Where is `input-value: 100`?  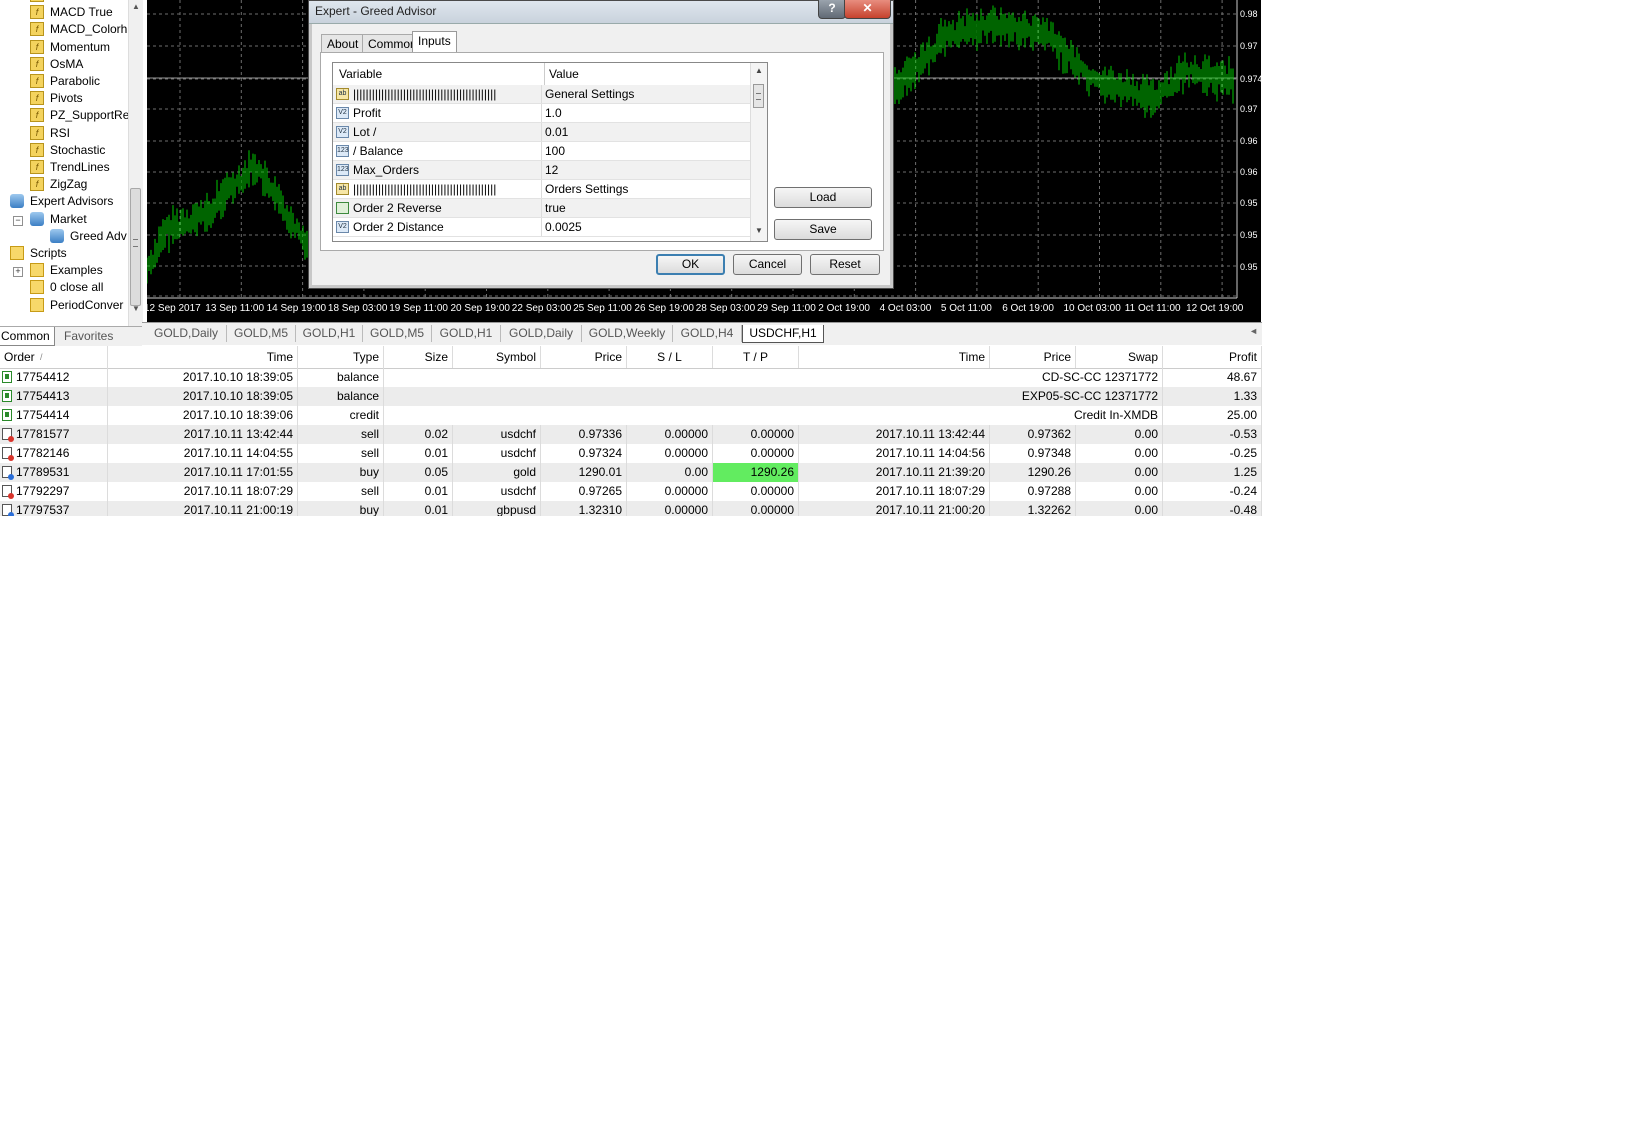
input-value: 100 is located at coordinates (645, 151).